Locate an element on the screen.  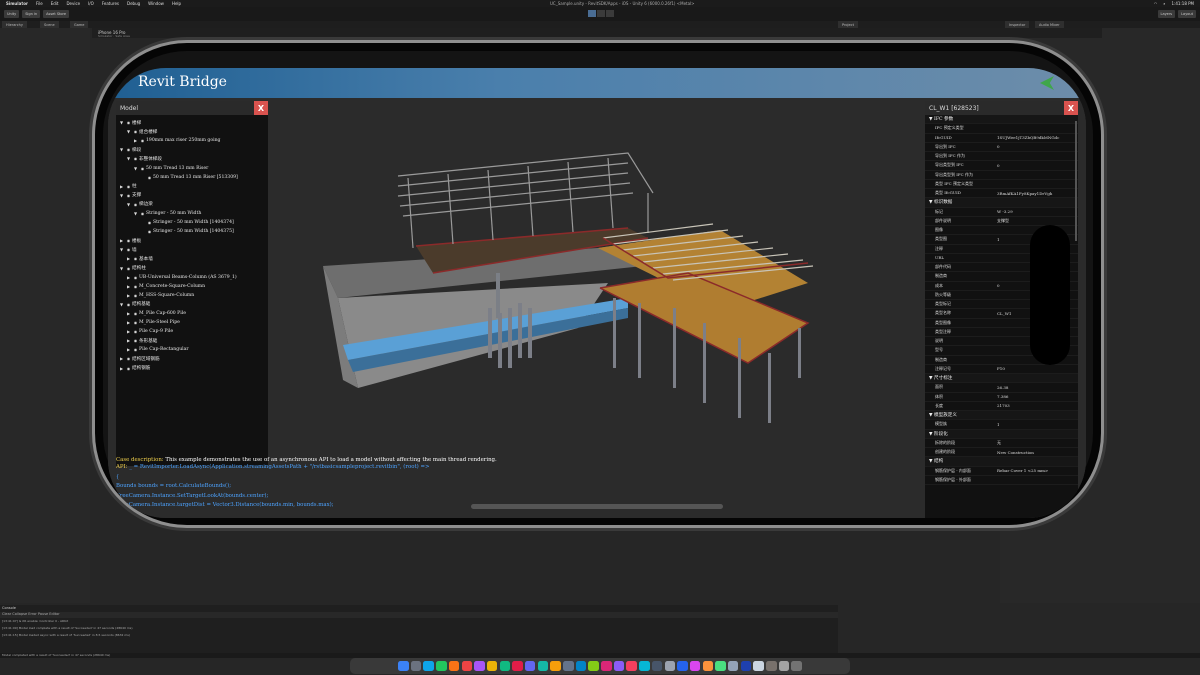
tree-item: ▶ ◉ M_Pile-Steel Pipe is located at coordinates (192, 322).